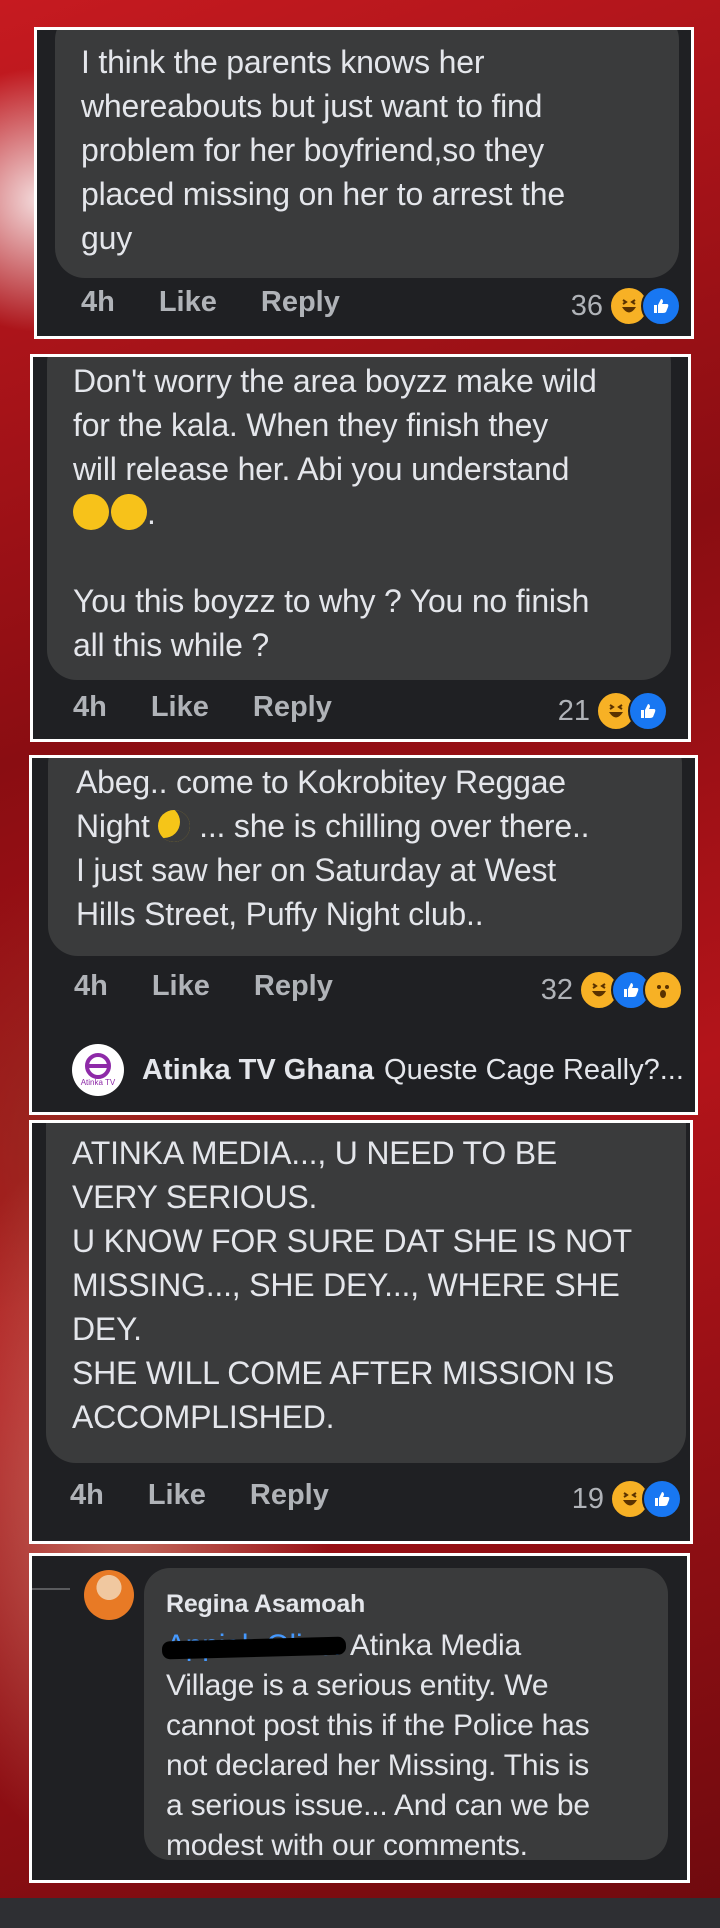 This screenshot has height=1928, width=720. I want to click on comment-line: Abeg.. come to Kokrobitey Reggae, so click(321, 782).